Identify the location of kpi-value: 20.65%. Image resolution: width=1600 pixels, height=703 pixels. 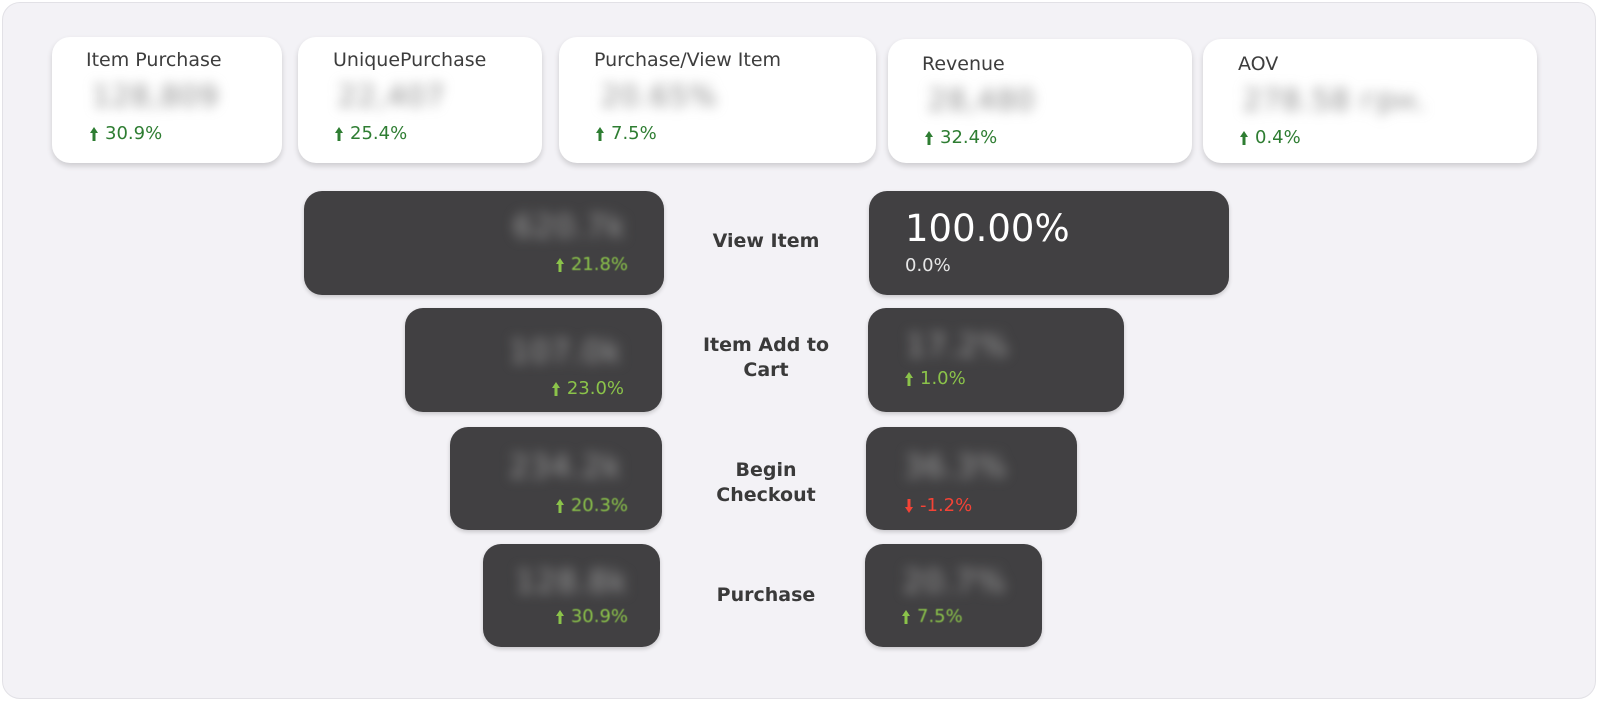
(659, 96).